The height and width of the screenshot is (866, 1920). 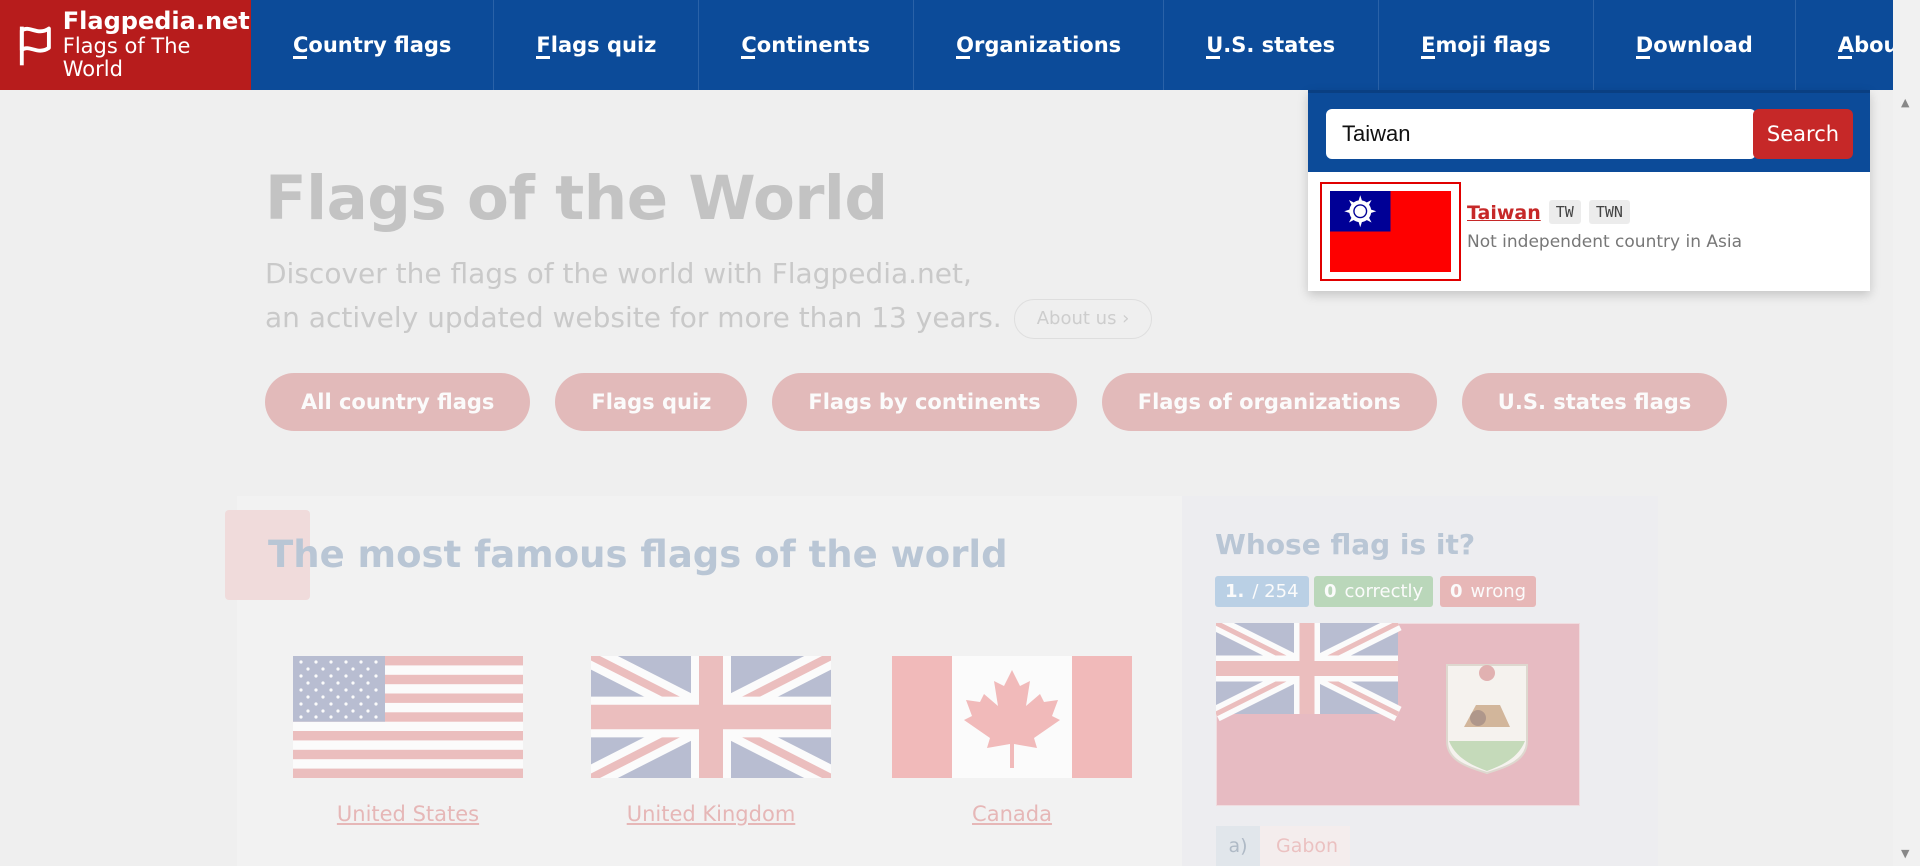 I want to click on scroll-down-icon: ▼, so click(x=1905, y=853).